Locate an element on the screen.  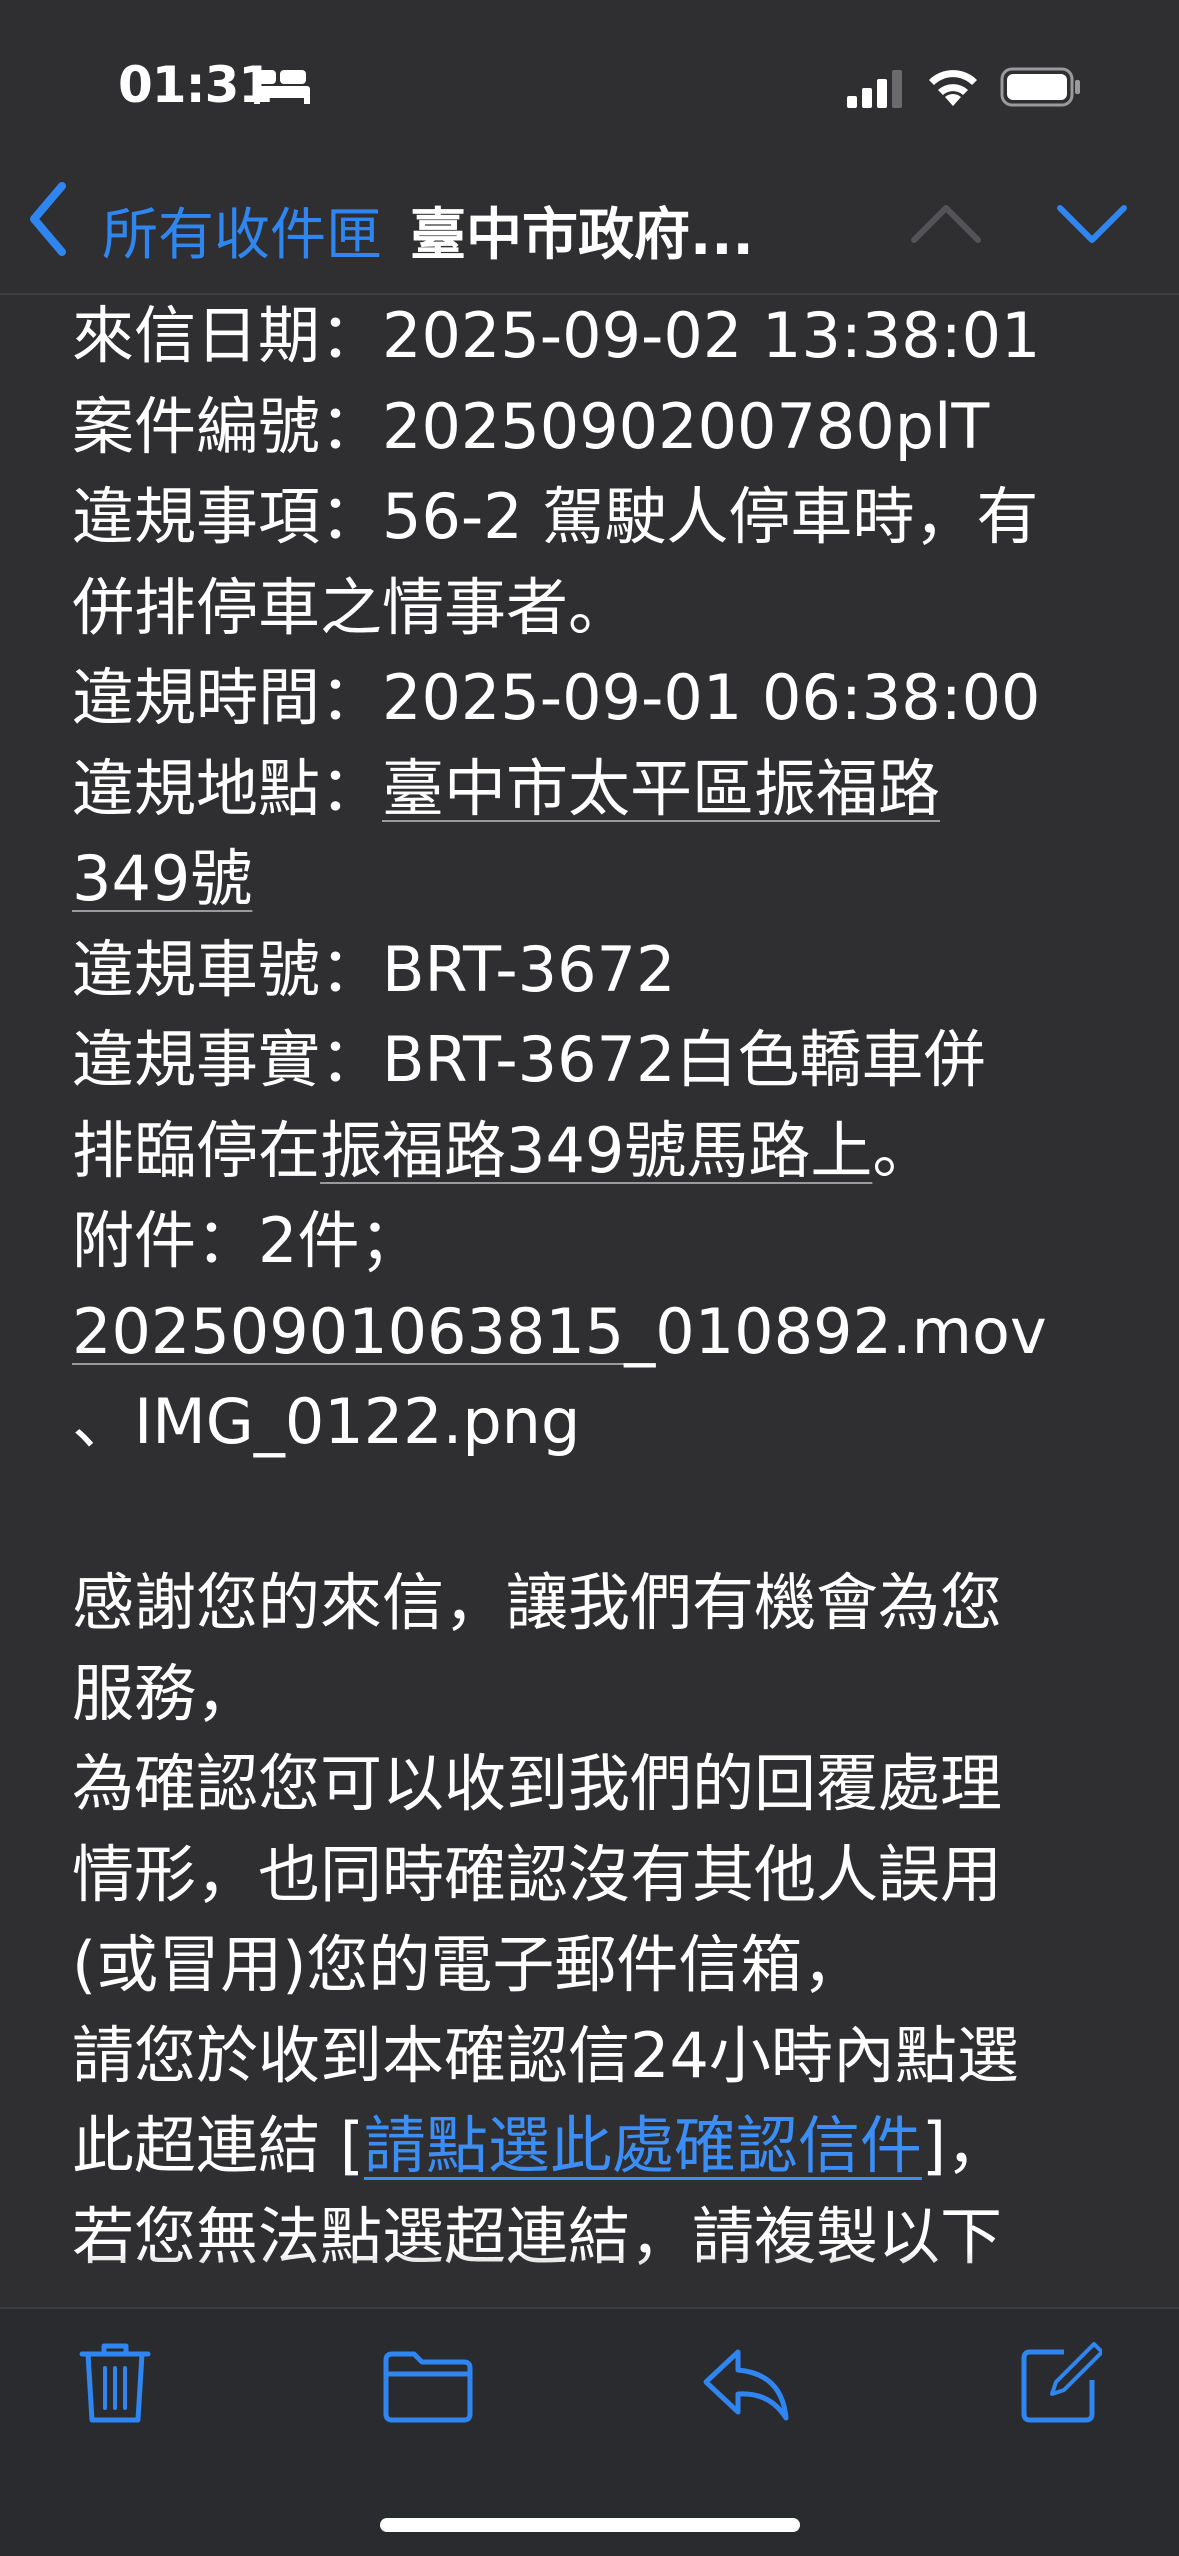
confirm-line: (或冒用)您的電子郵件信箱， is located at coordinates (468, 1964).